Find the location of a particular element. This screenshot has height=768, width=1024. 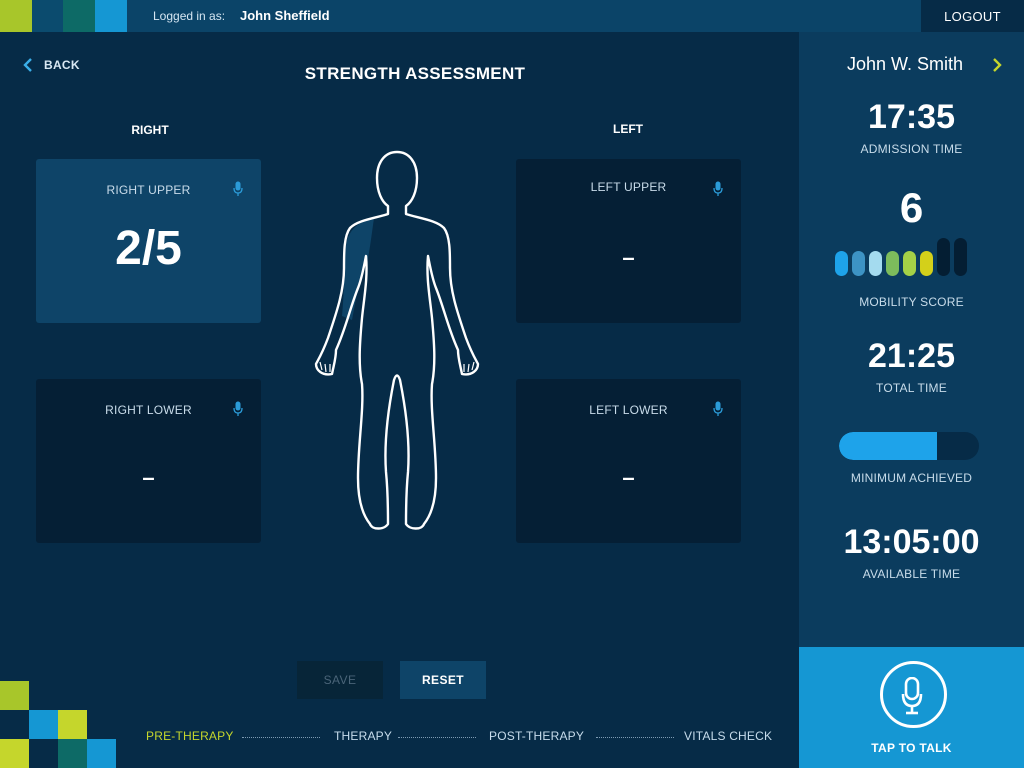

body-figure-icon is located at coordinates (397, 341).